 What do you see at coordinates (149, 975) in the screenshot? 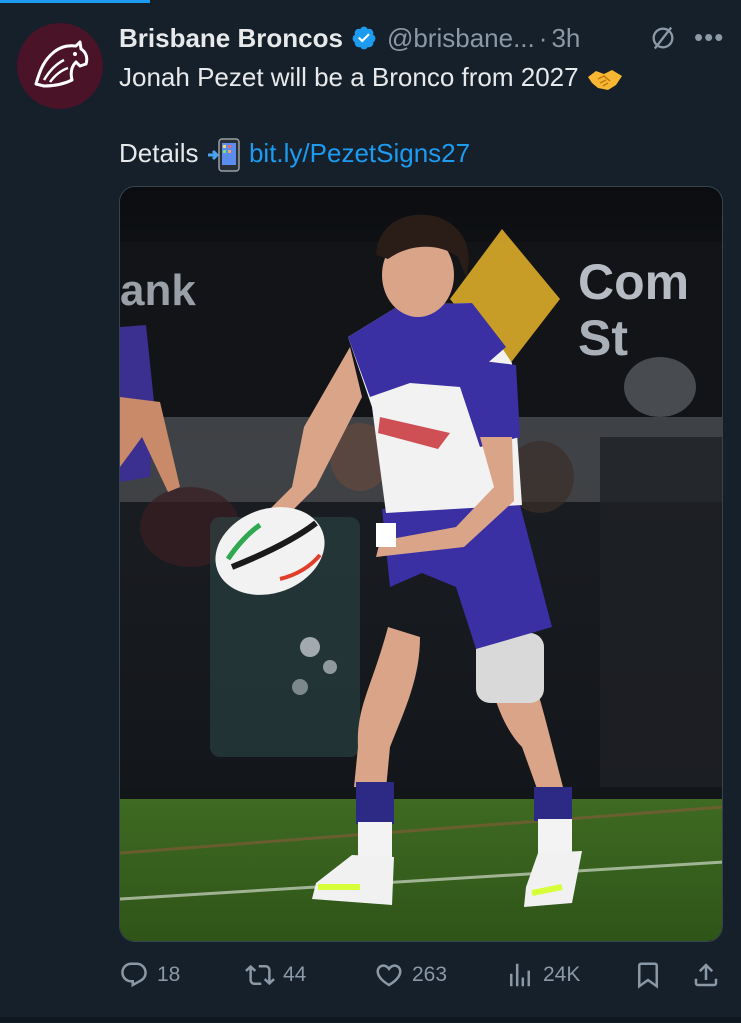
I see `reply-button: 18` at bounding box center [149, 975].